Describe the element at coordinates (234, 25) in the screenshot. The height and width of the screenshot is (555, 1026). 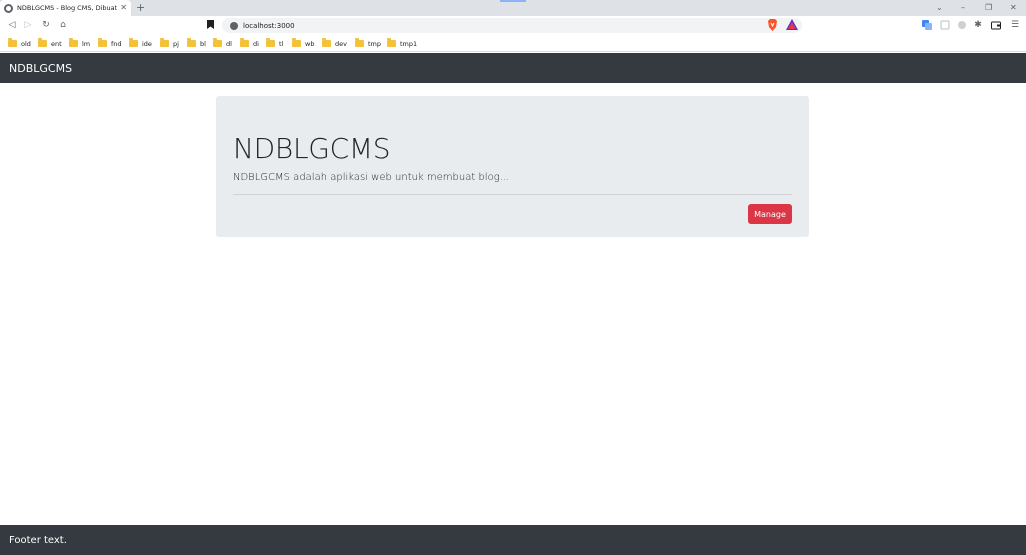
I see `site-info-icon` at that location.